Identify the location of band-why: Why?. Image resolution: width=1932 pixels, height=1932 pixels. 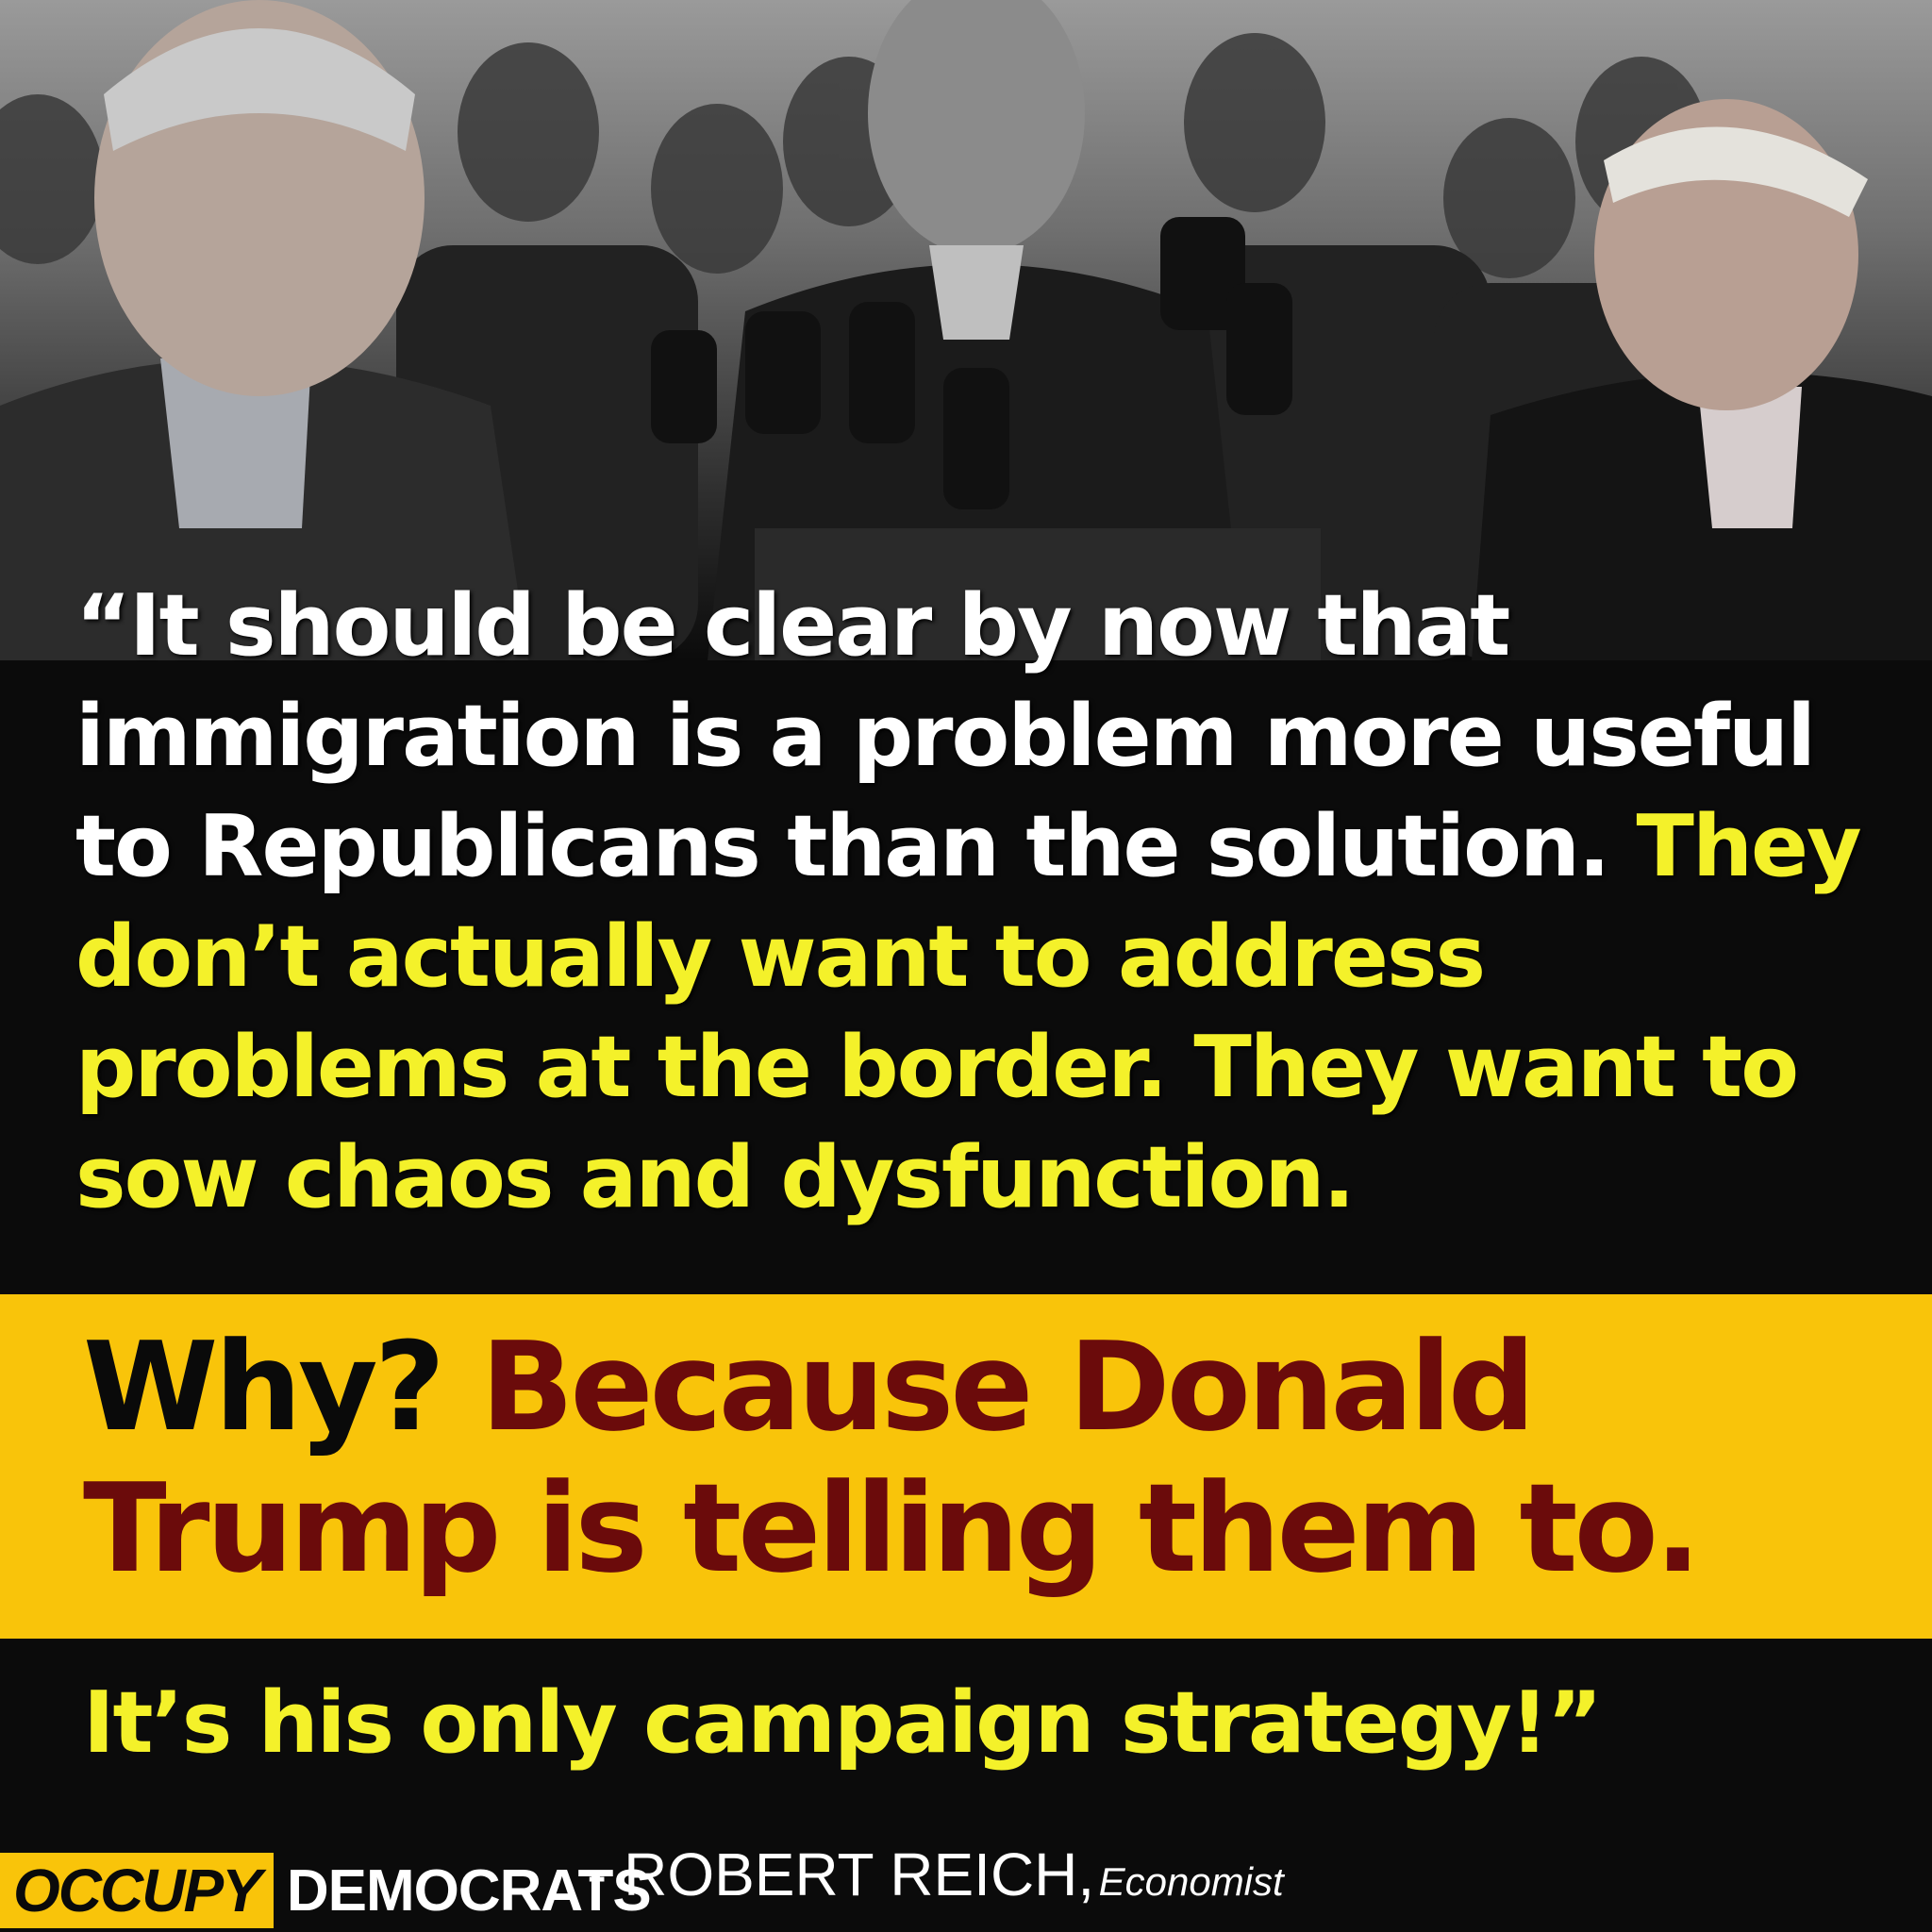
(264, 1386).